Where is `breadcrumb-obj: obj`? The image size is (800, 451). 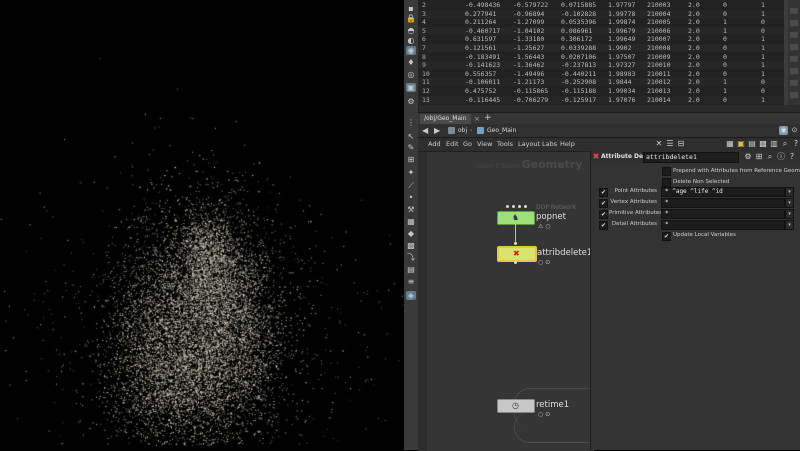 breadcrumb-obj: obj is located at coordinates (462, 130).